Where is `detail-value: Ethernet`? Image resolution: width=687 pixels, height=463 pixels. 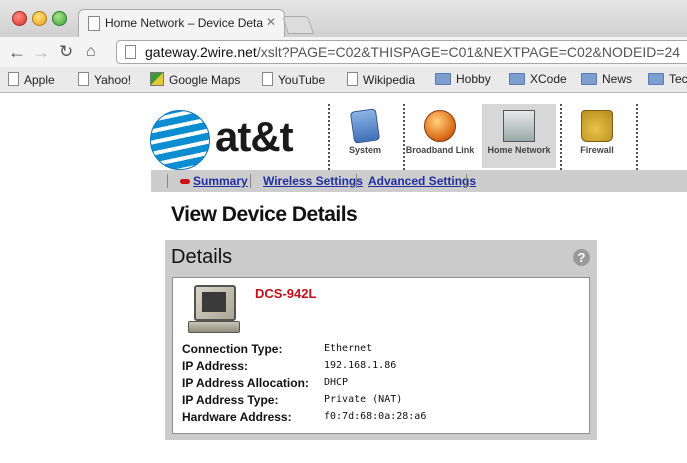 detail-value: Ethernet is located at coordinates (348, 348).